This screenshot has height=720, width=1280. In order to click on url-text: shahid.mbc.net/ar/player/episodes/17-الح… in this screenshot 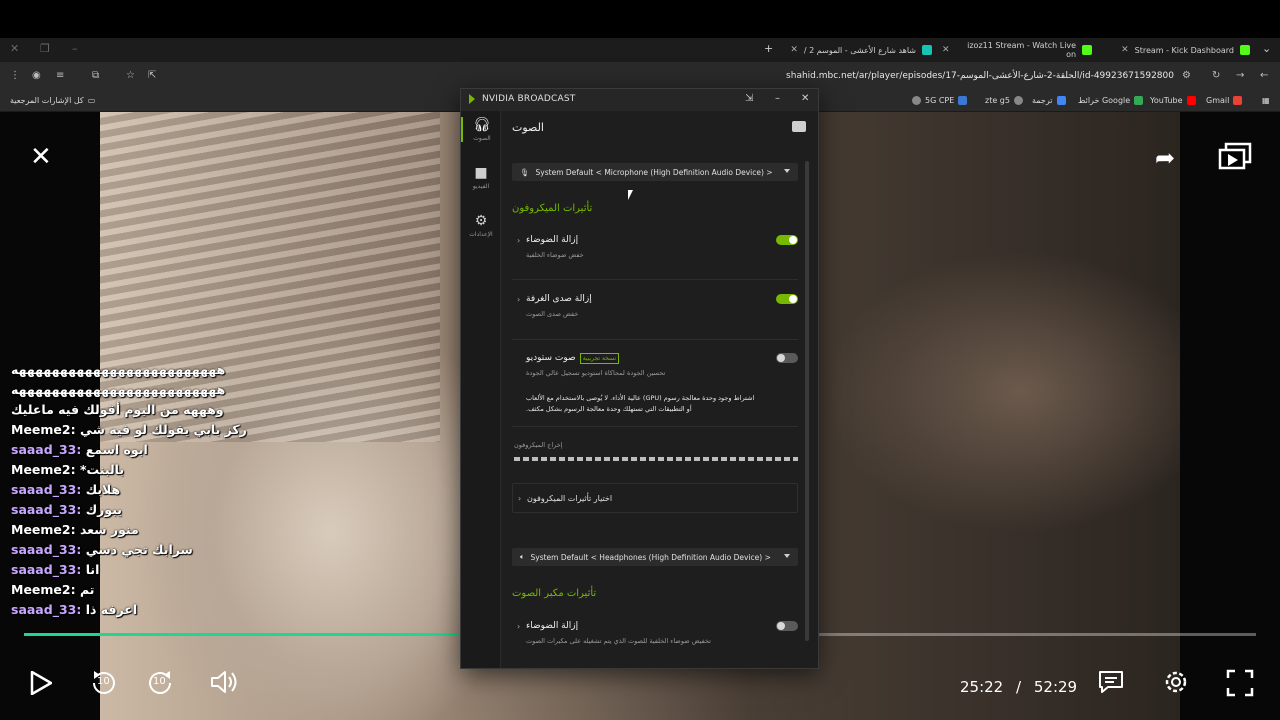, I will do `click(980, 76)`.